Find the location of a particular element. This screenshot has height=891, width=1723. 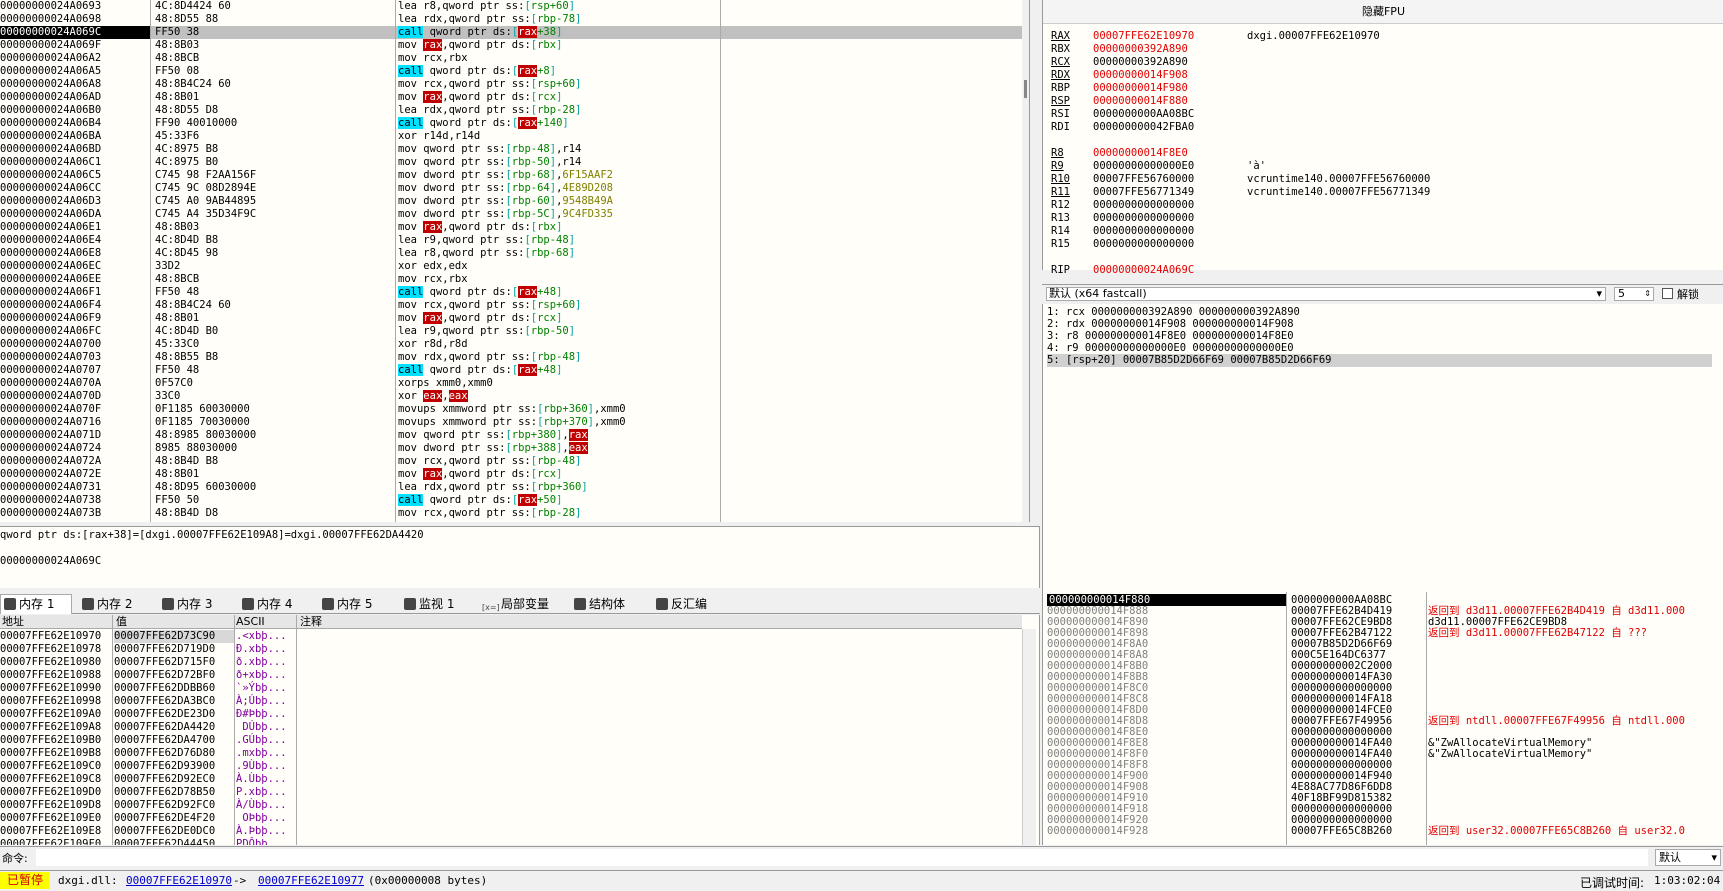

register-row-r15: R15 0000000000000000 is located at coordinates (1147, 244).